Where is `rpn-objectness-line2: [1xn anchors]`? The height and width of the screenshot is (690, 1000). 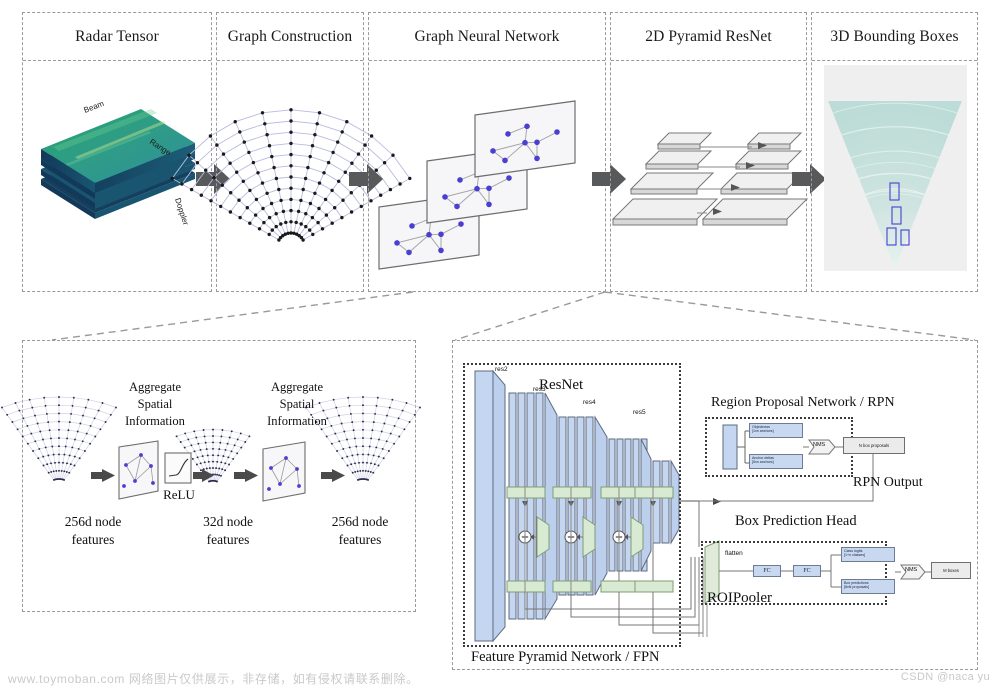 rpn-objectness-line2: [1xn anchors] is located at coordinates (763, 431).